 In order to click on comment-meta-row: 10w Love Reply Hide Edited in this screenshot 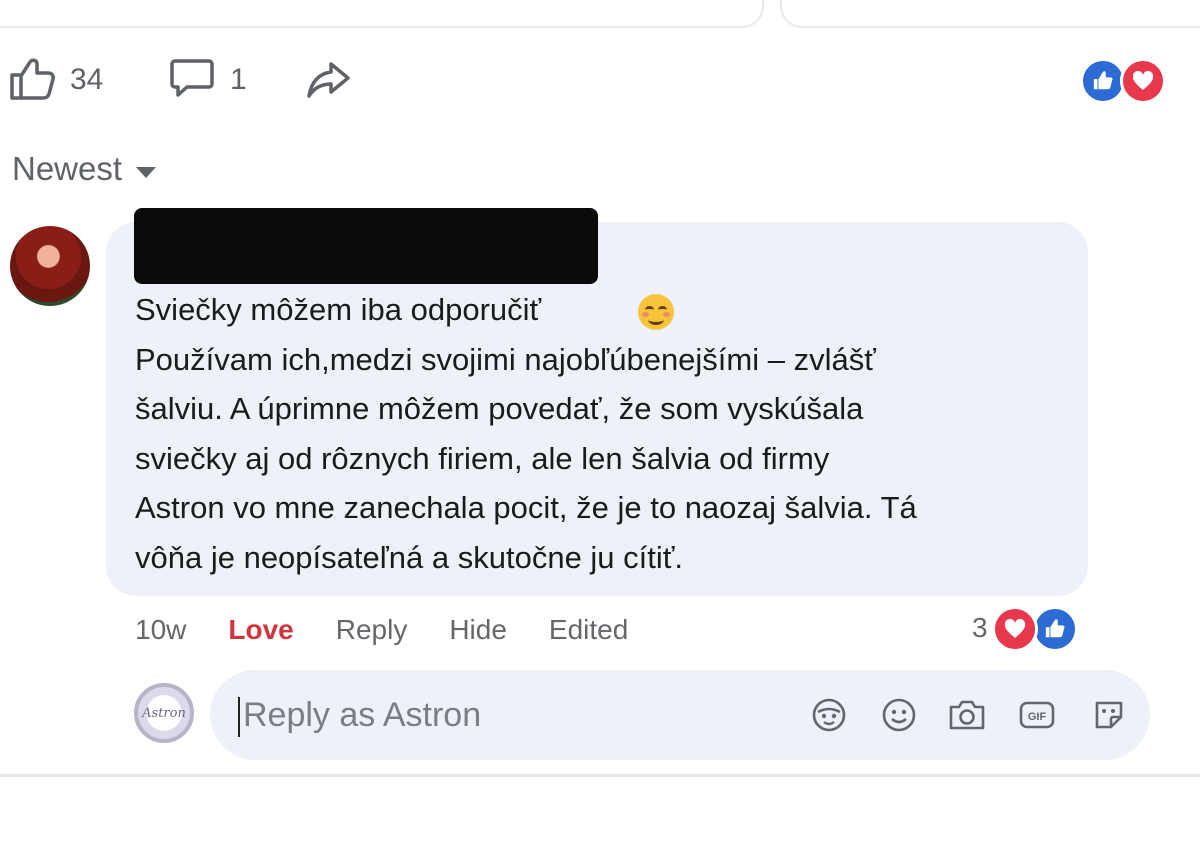, I will do `click(402, 630)`.